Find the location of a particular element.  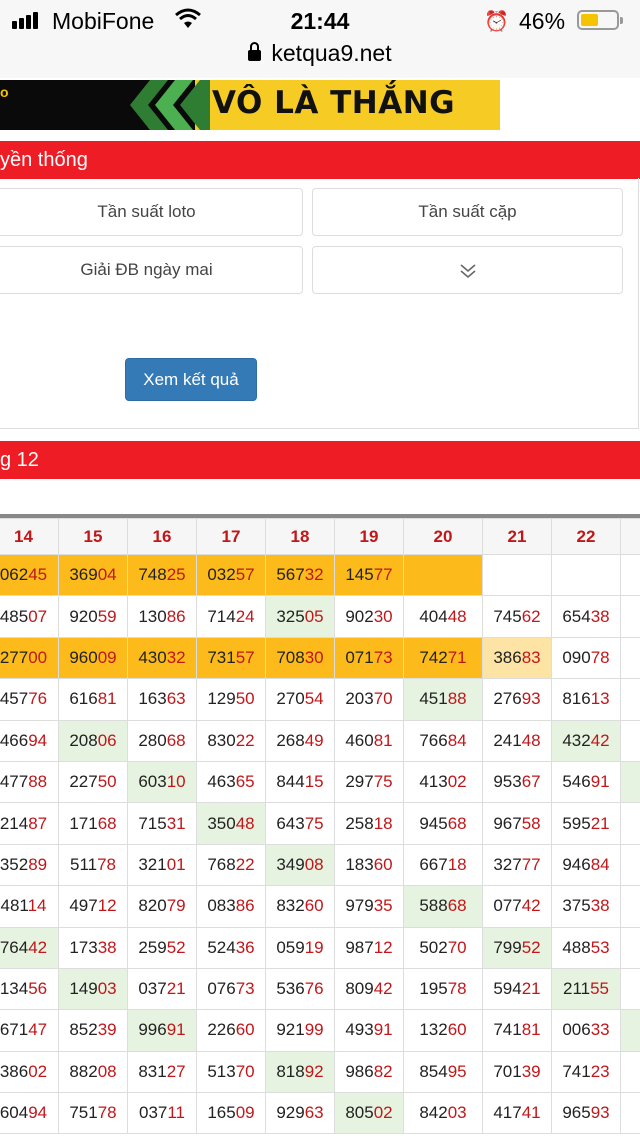

result-cell: 74562 is located at coordinates (517, 616).